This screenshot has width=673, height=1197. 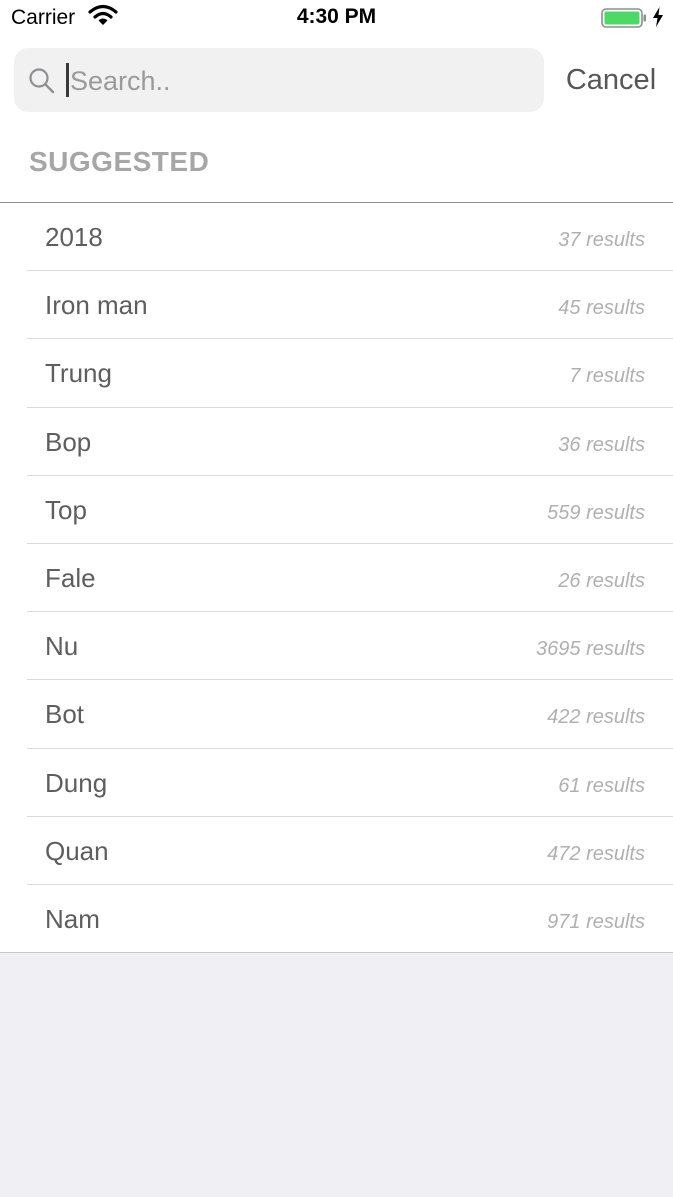 I want to click on suggestion-row: 2018 37 results, so click(x=336, y=237).